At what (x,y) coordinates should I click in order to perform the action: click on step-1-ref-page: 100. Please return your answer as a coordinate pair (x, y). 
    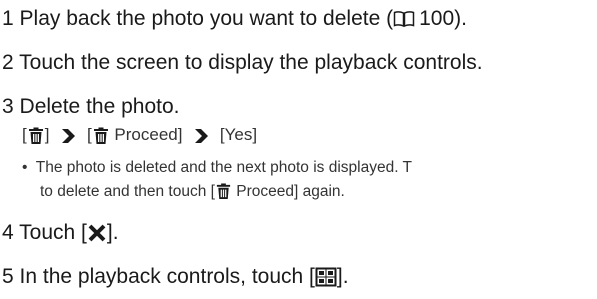
    Looking at the image, I should click on (436, 18).